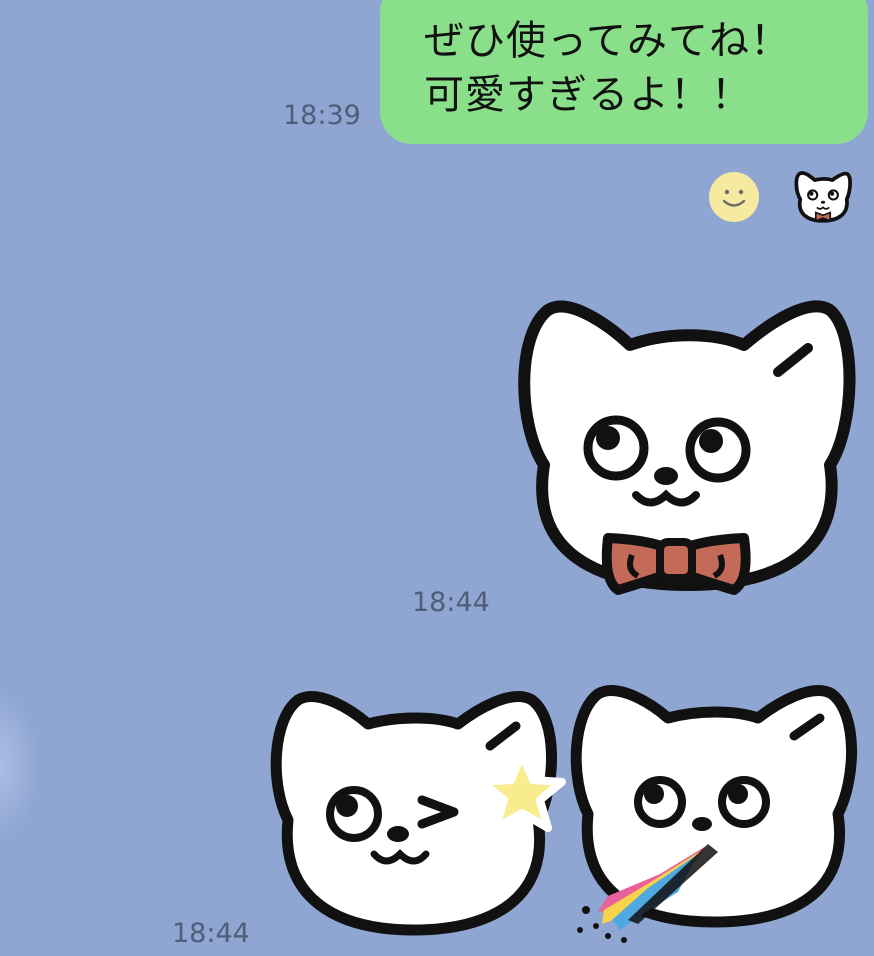 This screenshot has width=874, height=956. Describe the element at coordinates (588, 95) in the screenshot. I see `message-line: 可愛すぎるよ！！` at that location.